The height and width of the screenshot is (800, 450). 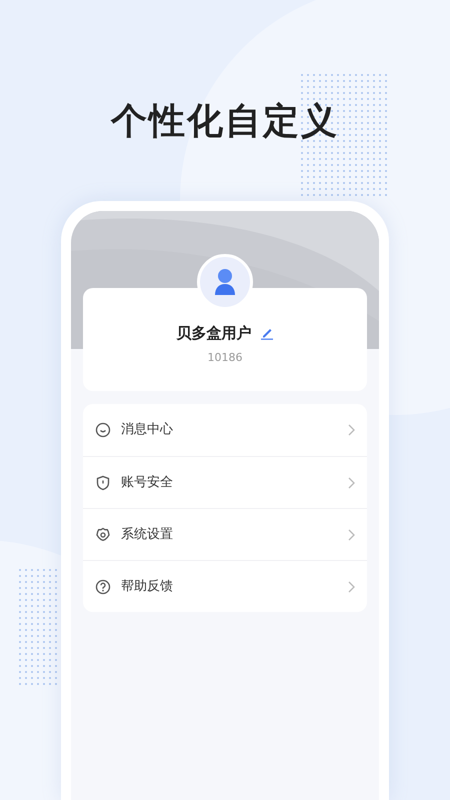 I want to click on user-name: 贝多盒用户, so click(x=214, y=333).